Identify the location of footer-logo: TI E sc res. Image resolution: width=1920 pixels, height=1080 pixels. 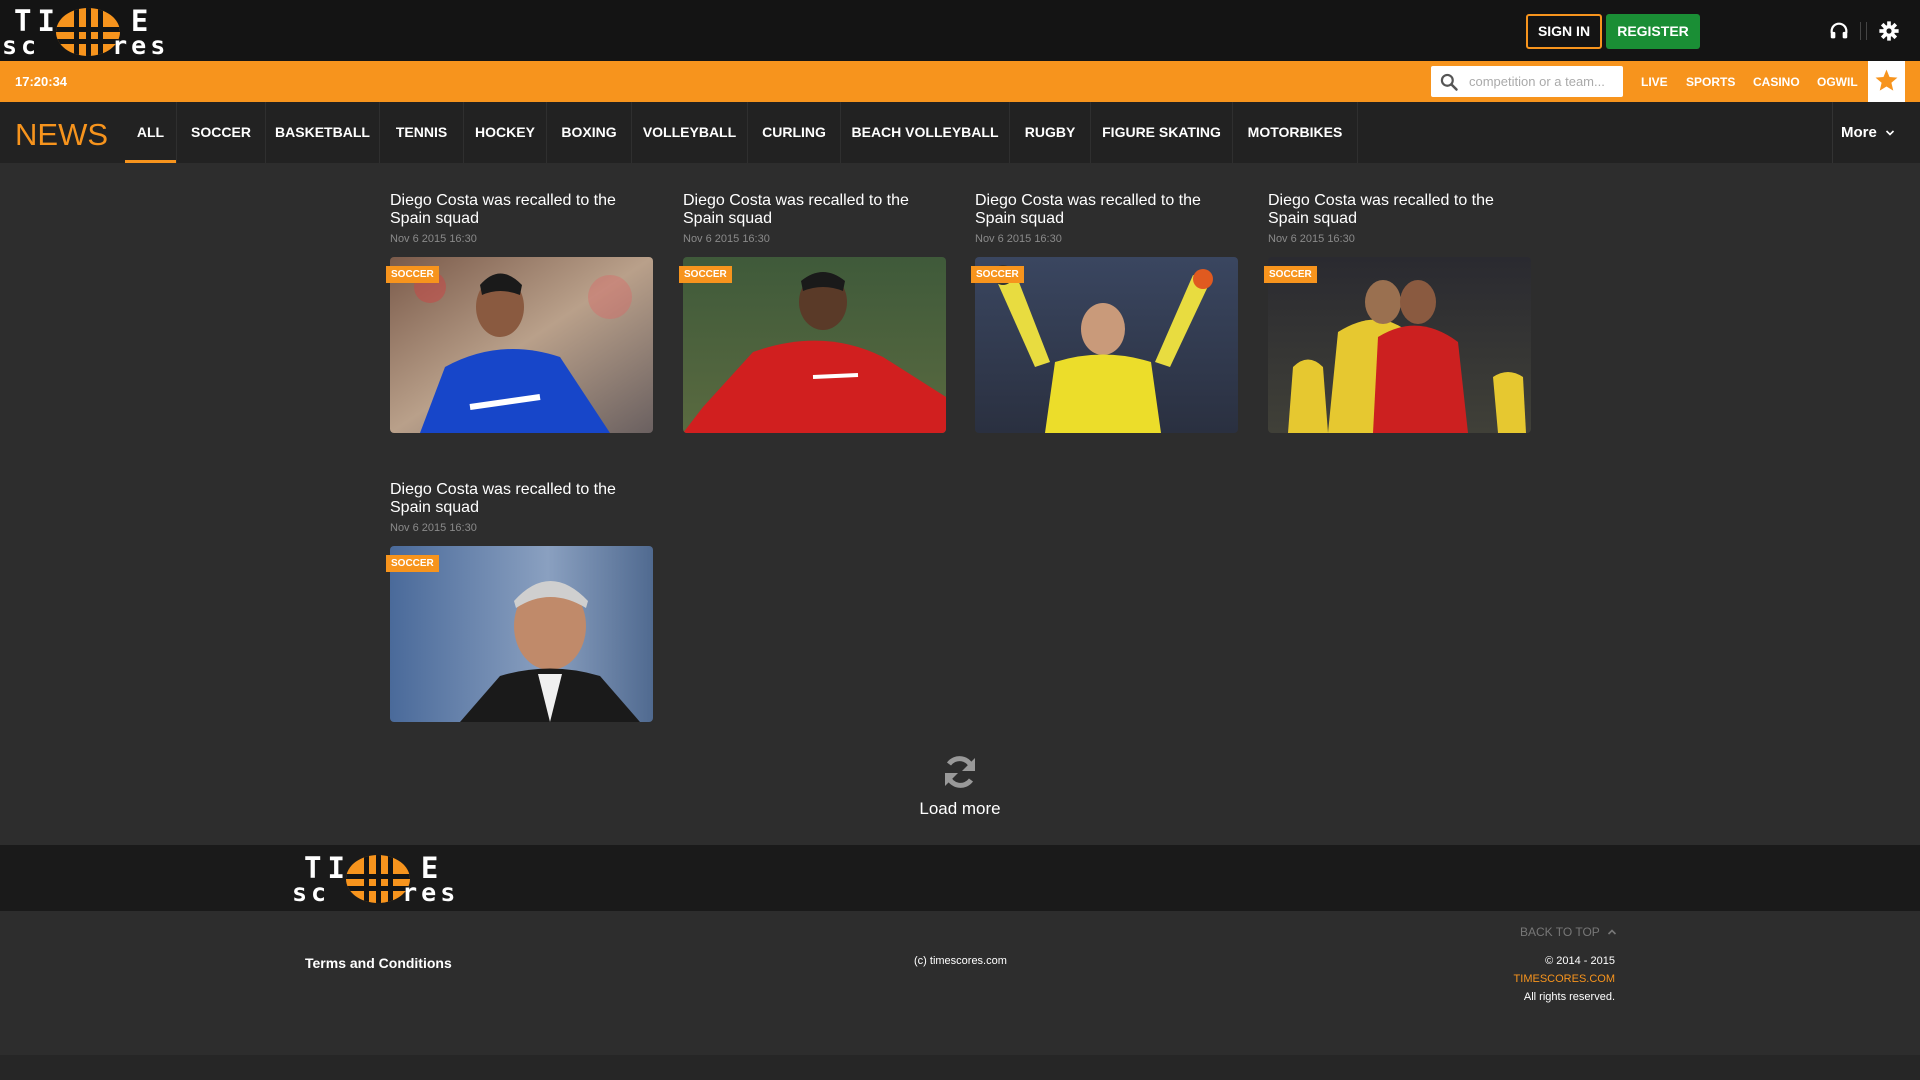
(378, 879).